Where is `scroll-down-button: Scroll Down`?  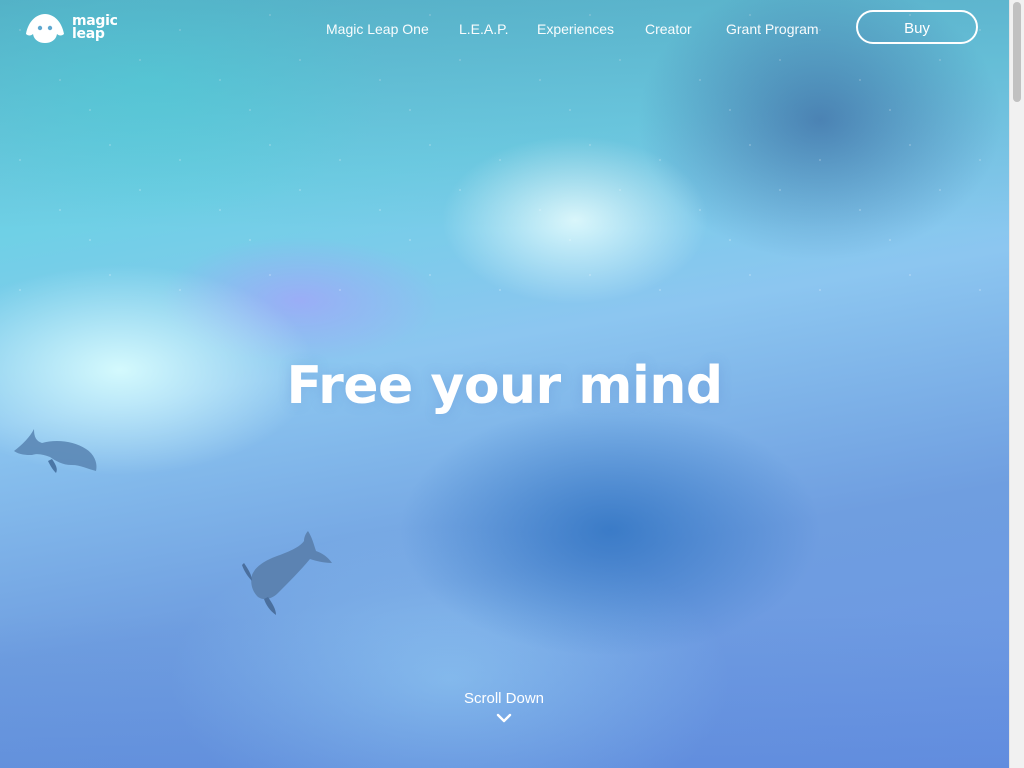
scroll-down-button: Scroll Down is located at coordinates (504, 713).